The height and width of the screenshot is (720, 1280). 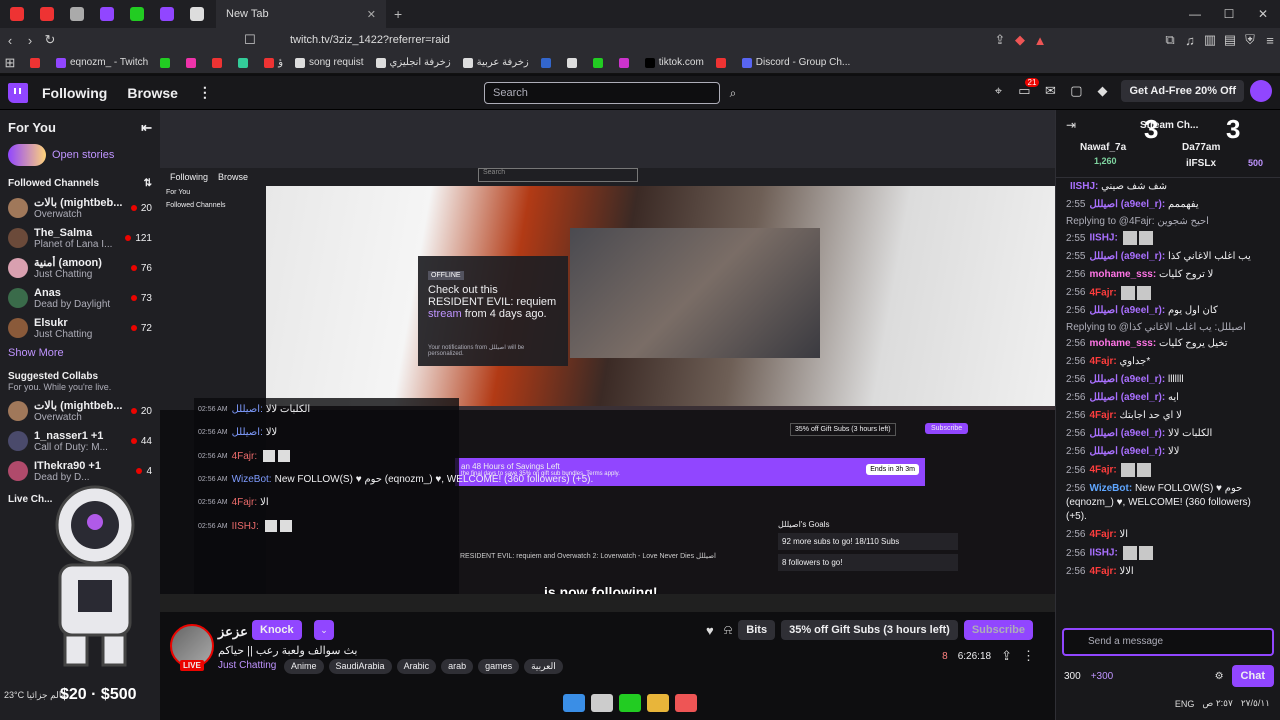 I want to click on tag: Arabic, so click(x=416, y=666).